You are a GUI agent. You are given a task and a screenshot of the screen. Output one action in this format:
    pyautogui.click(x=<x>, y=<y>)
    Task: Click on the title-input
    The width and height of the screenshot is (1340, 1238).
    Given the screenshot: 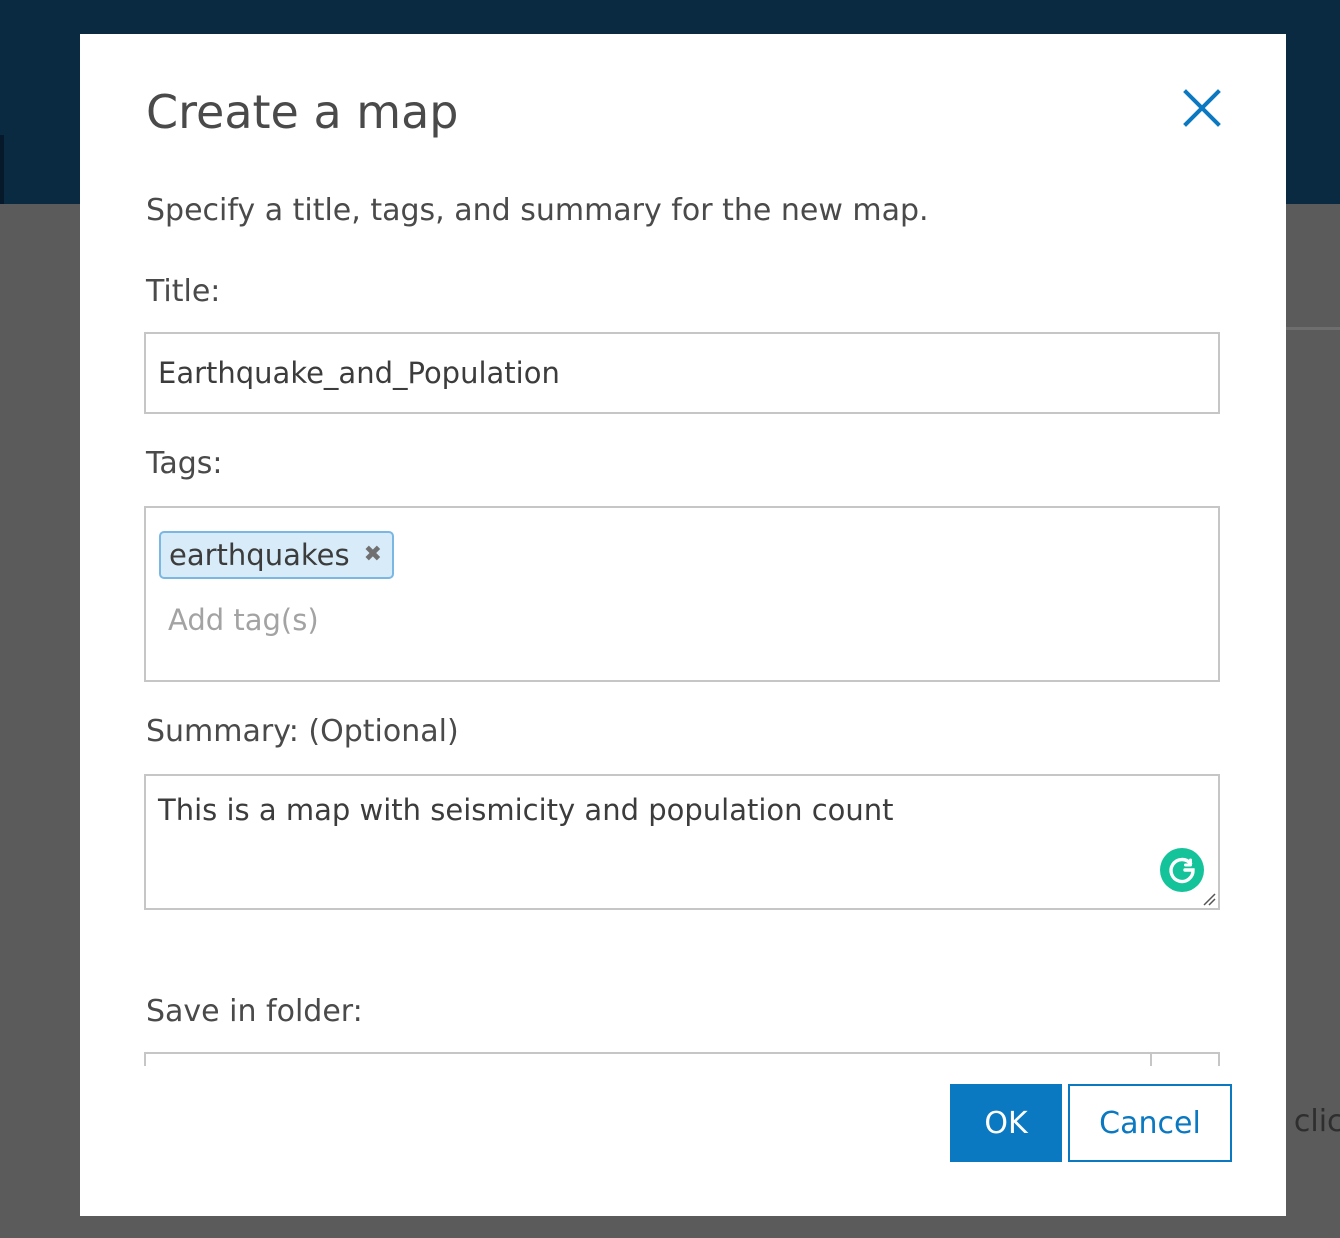 What is the action you would take?
    pyautogui.click(x=682, y=373)
    